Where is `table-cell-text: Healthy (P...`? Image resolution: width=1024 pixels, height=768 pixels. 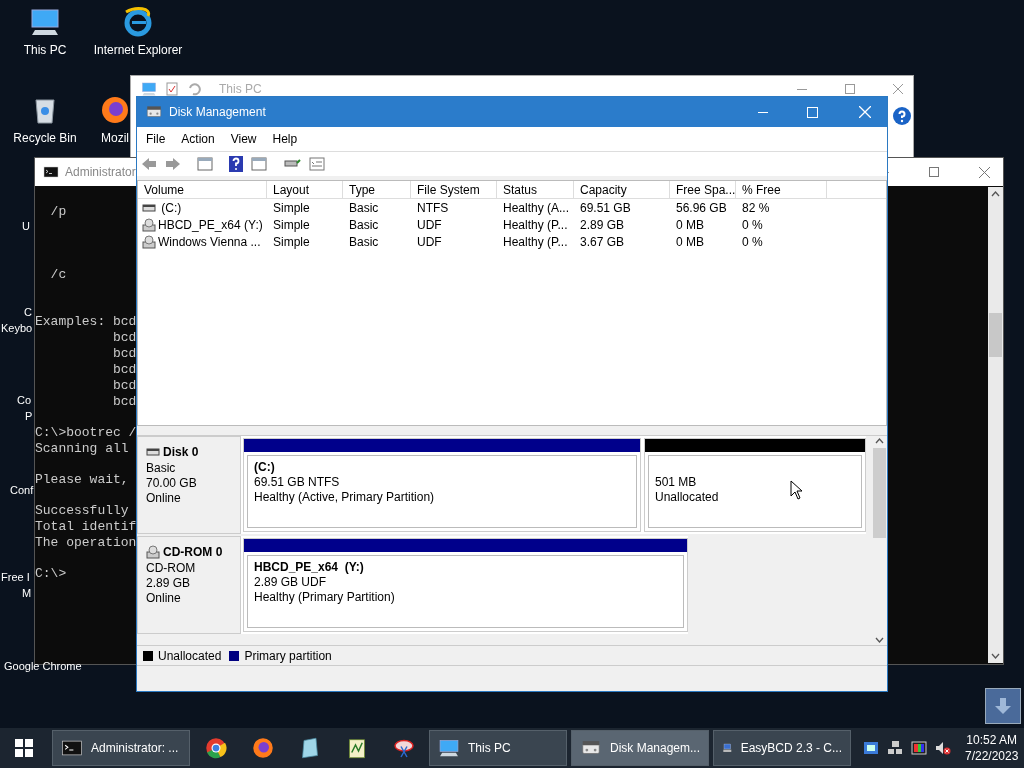 table-cell-text: Healthy (P... is located at coordinates (535, 225).